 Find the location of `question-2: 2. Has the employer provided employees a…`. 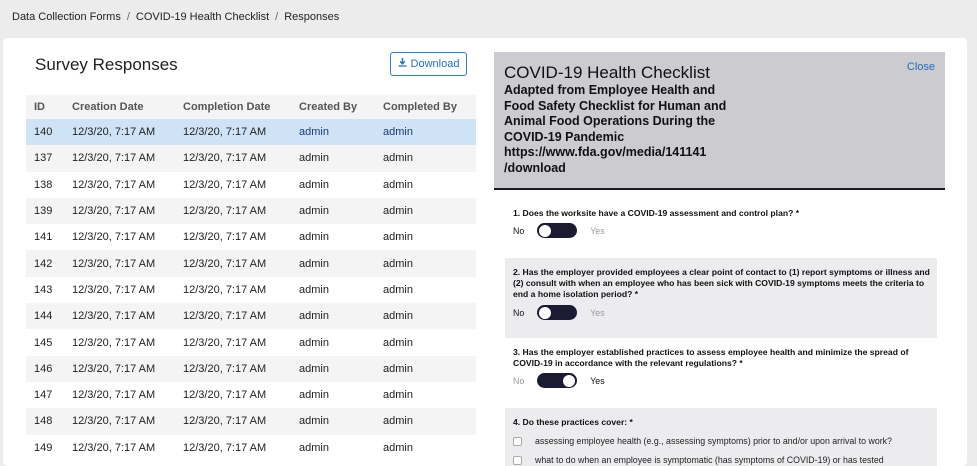

question-2: 2. Has the employer provided employees a… is located at coordinates (721, 298).